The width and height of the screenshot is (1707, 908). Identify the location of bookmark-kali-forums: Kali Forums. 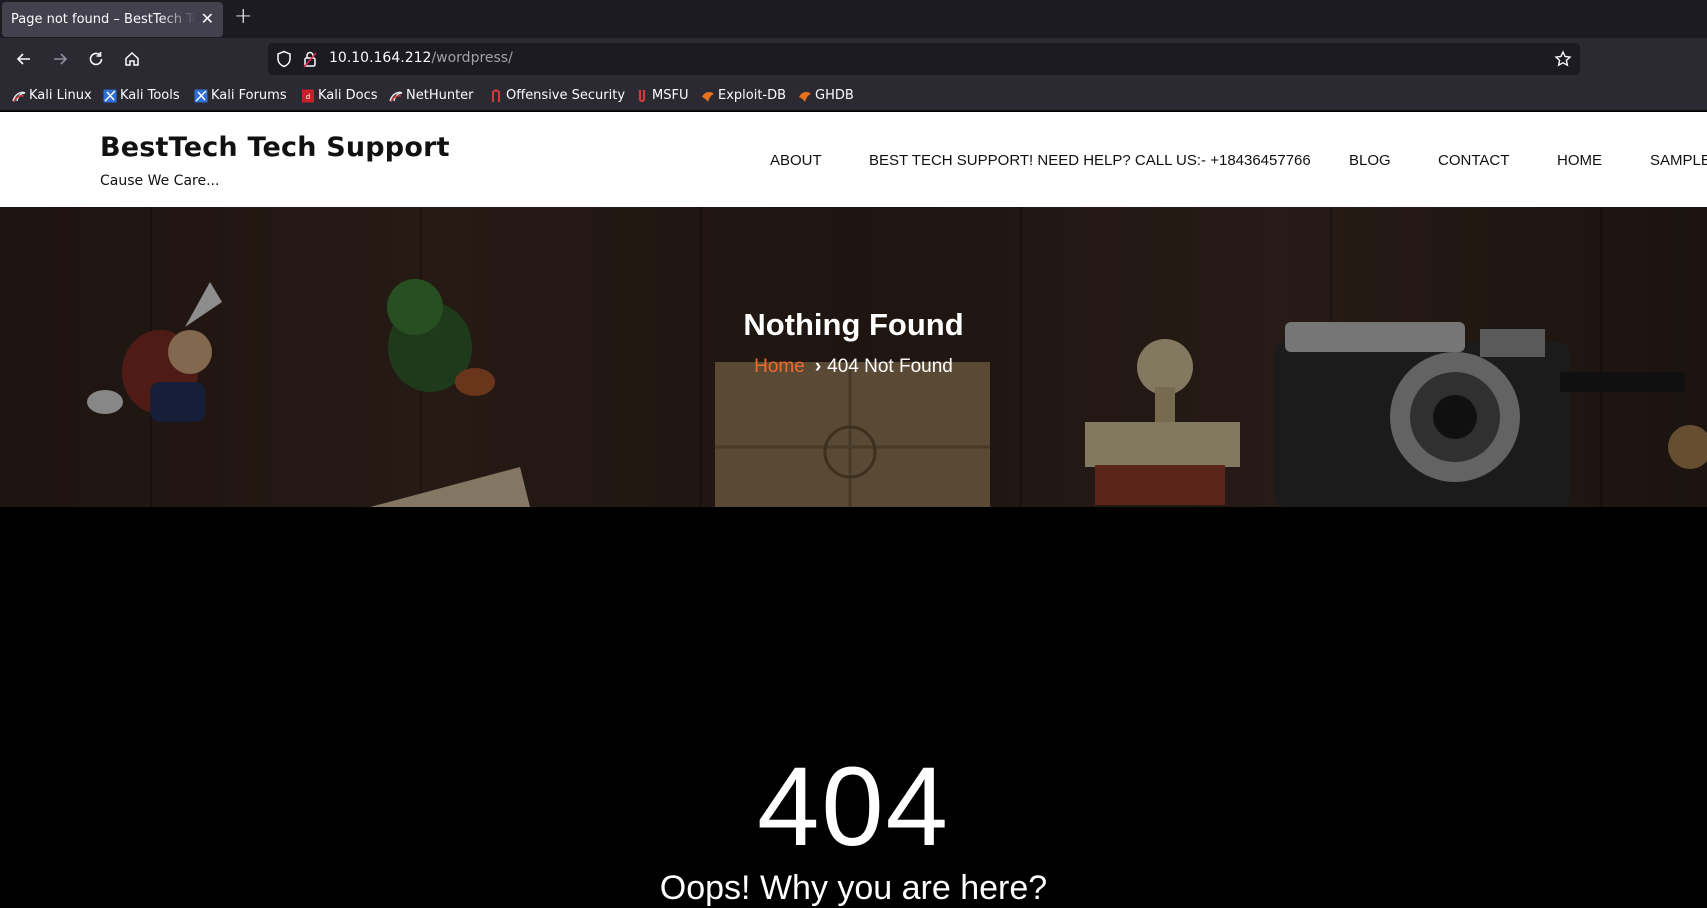
(240, 95).